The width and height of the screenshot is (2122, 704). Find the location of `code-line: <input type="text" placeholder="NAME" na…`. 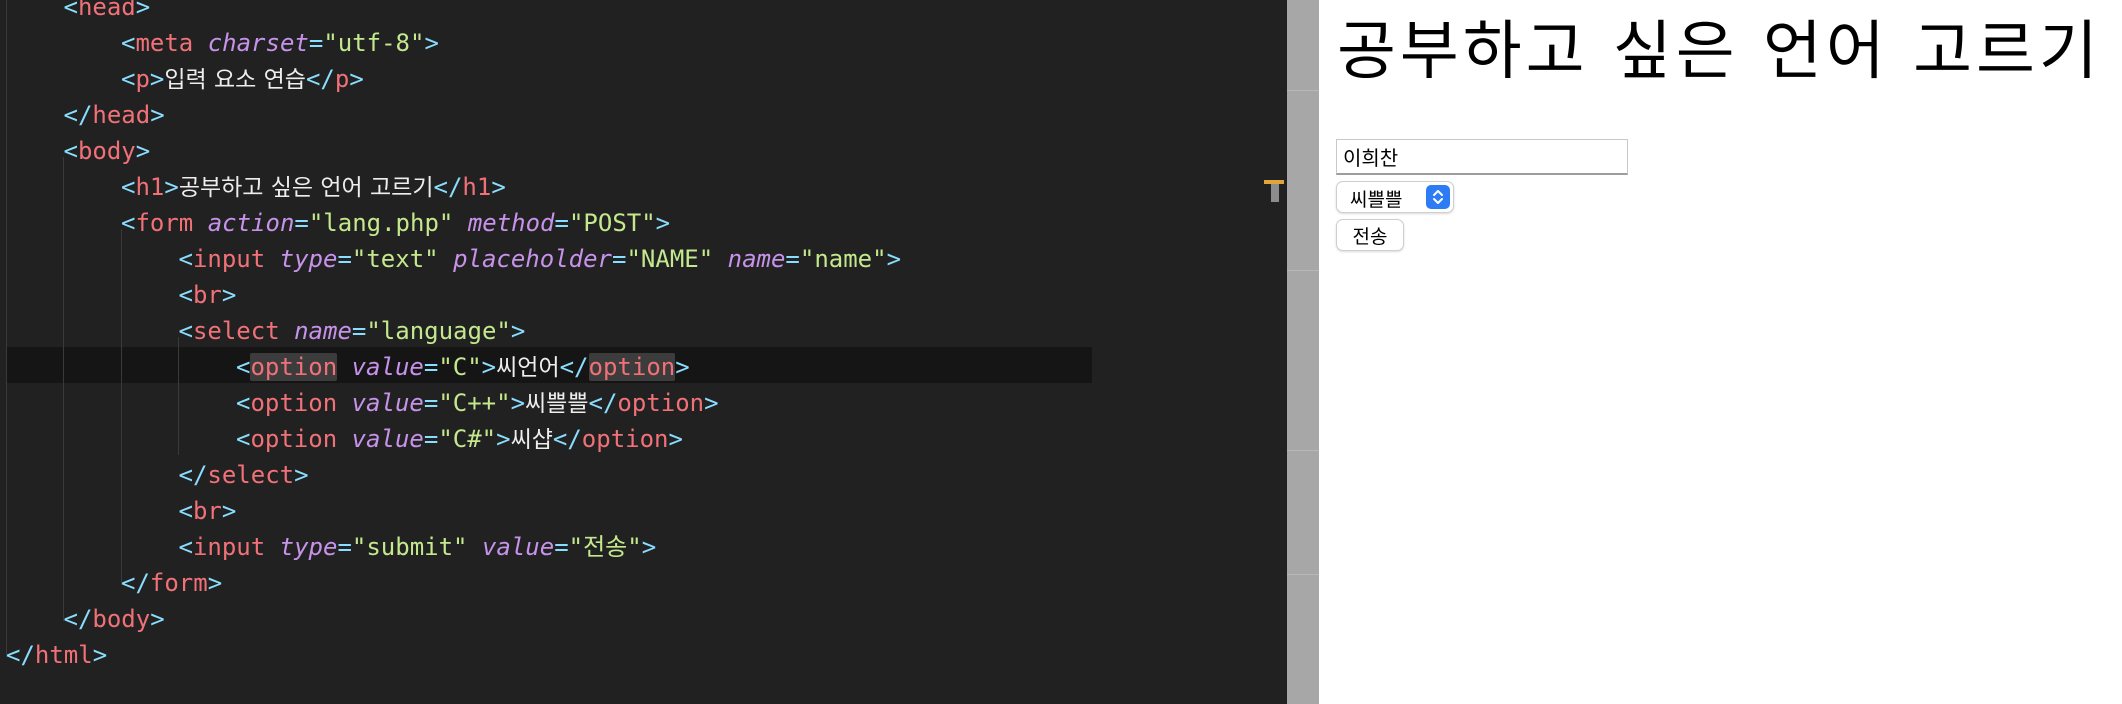

code-line: <input type="text" placeholder="NAME" na… is located at coordinates (540, 259).